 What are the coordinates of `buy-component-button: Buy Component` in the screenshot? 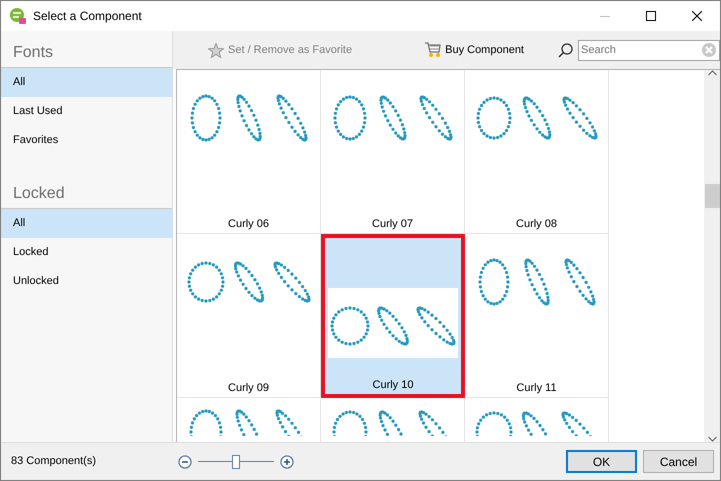 It's located at (474, 50).